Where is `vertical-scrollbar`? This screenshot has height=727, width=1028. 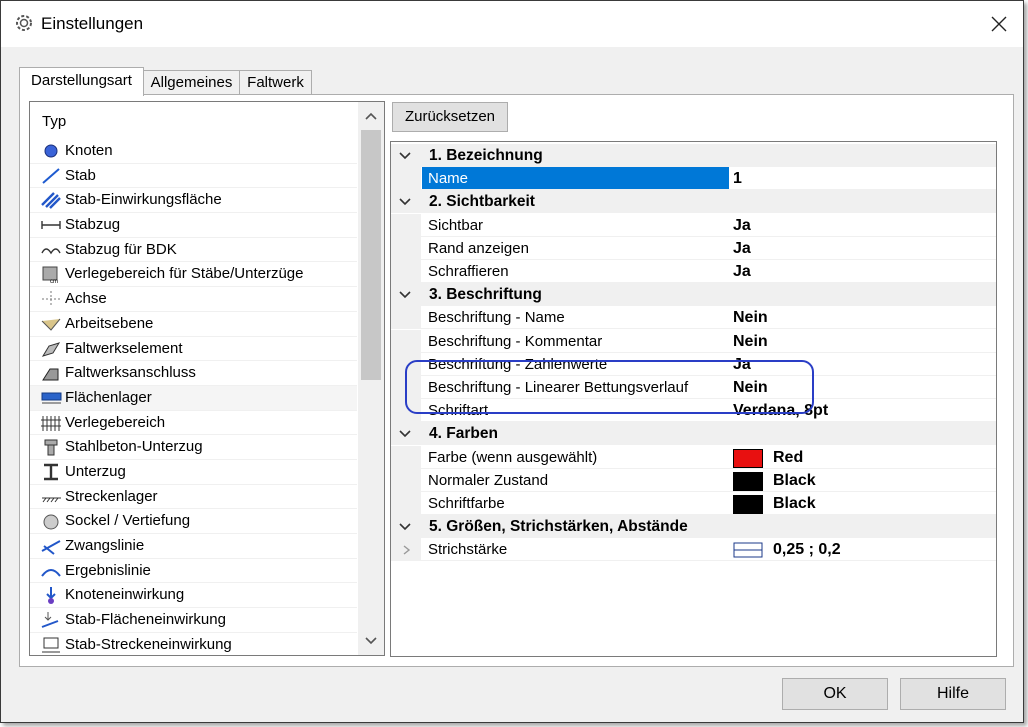
vertical-scrollbar is located at coordinates (371, 378).